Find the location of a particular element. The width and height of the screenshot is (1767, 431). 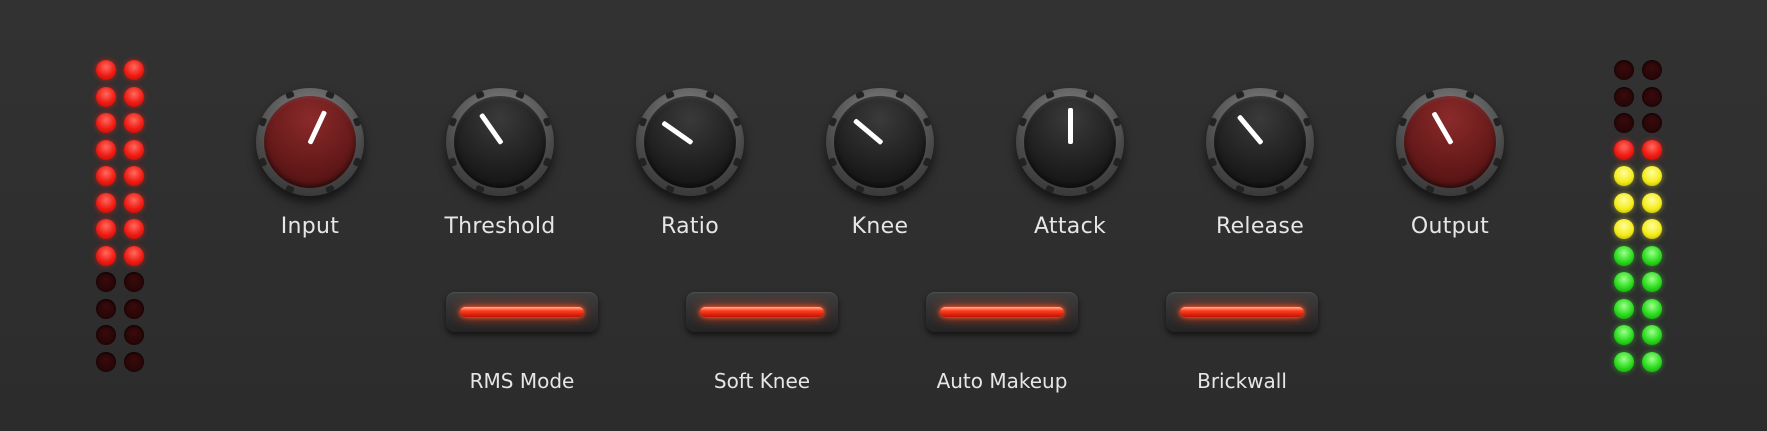

knob-threshold: Threshold is located at coordinates (500, 168).